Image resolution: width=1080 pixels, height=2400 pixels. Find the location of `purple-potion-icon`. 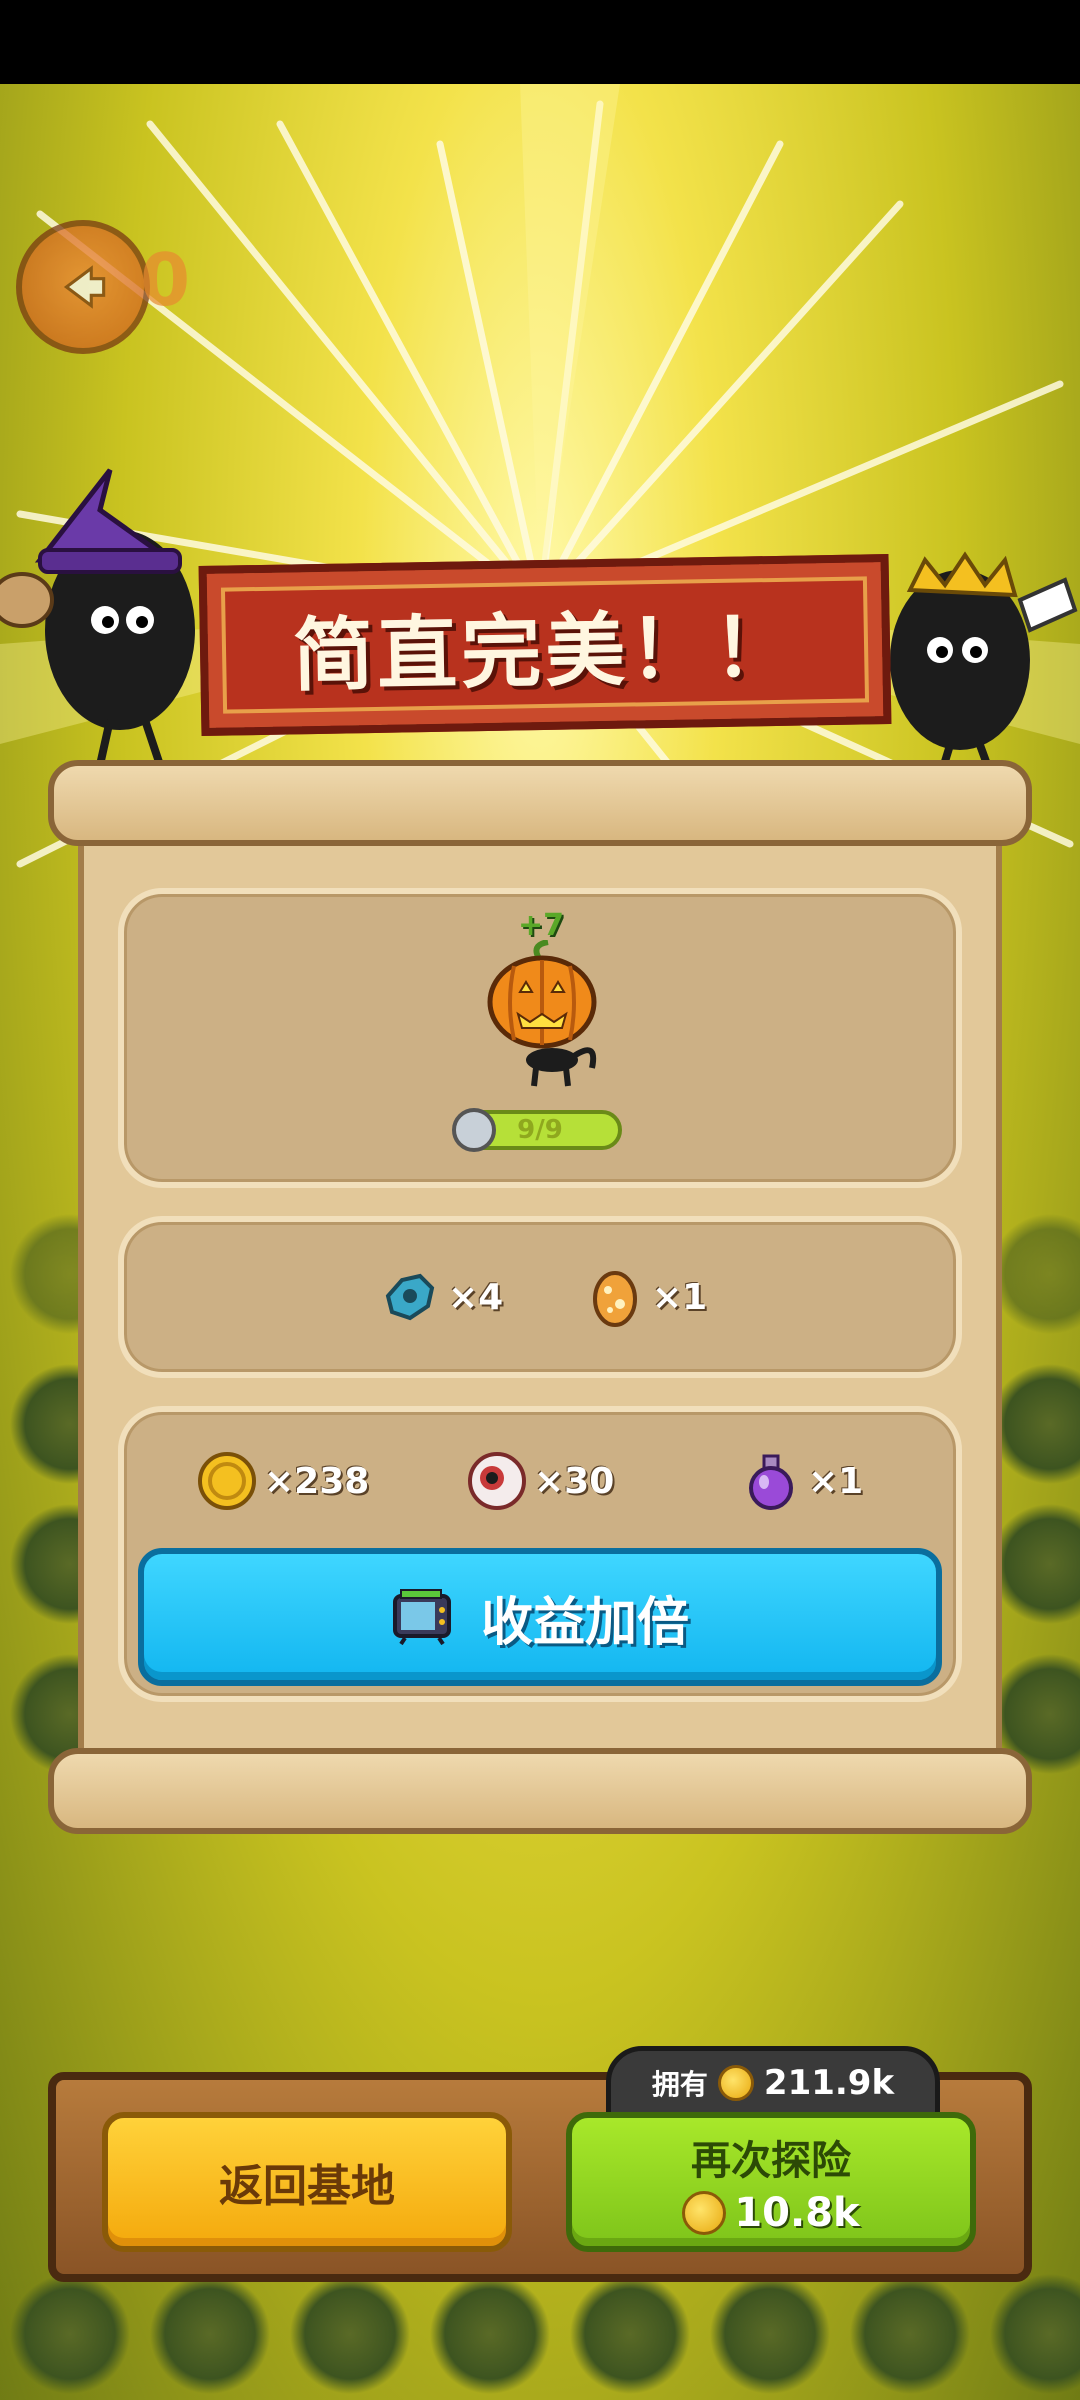

purple-potion-icon is located at coordinates (771, 1482).